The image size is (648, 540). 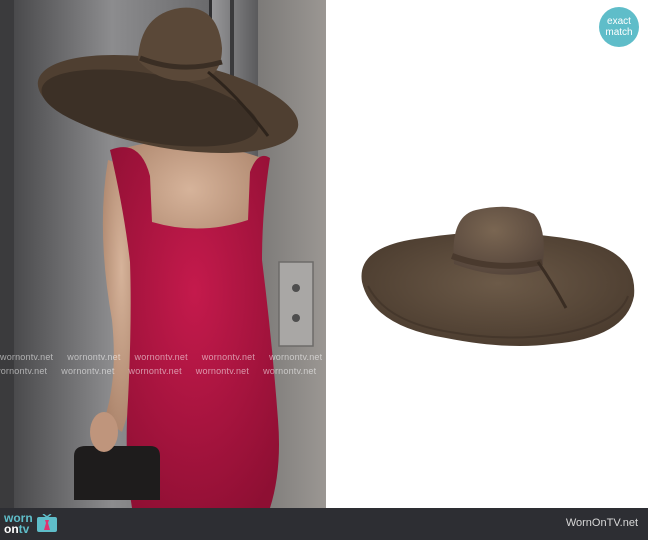 What do you see at coordinates (619, 27) in the screenshot?
I see `exact-match-badge: exact match` at bounding box center [619, 27].